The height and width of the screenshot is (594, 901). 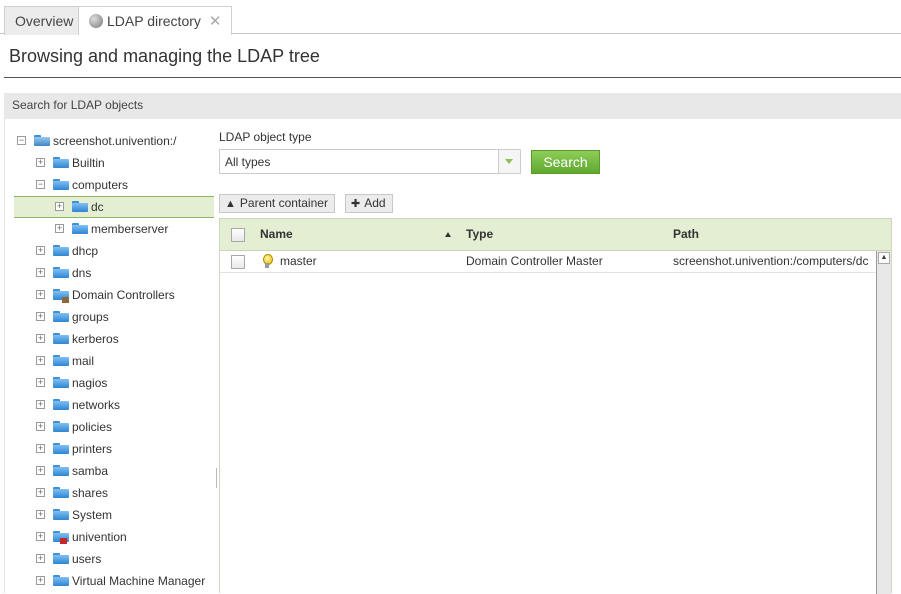 What do you see at coordinates (63, 541) in the screenshot?
I see `univention-badge-icon` at bounding box center [63, 541].